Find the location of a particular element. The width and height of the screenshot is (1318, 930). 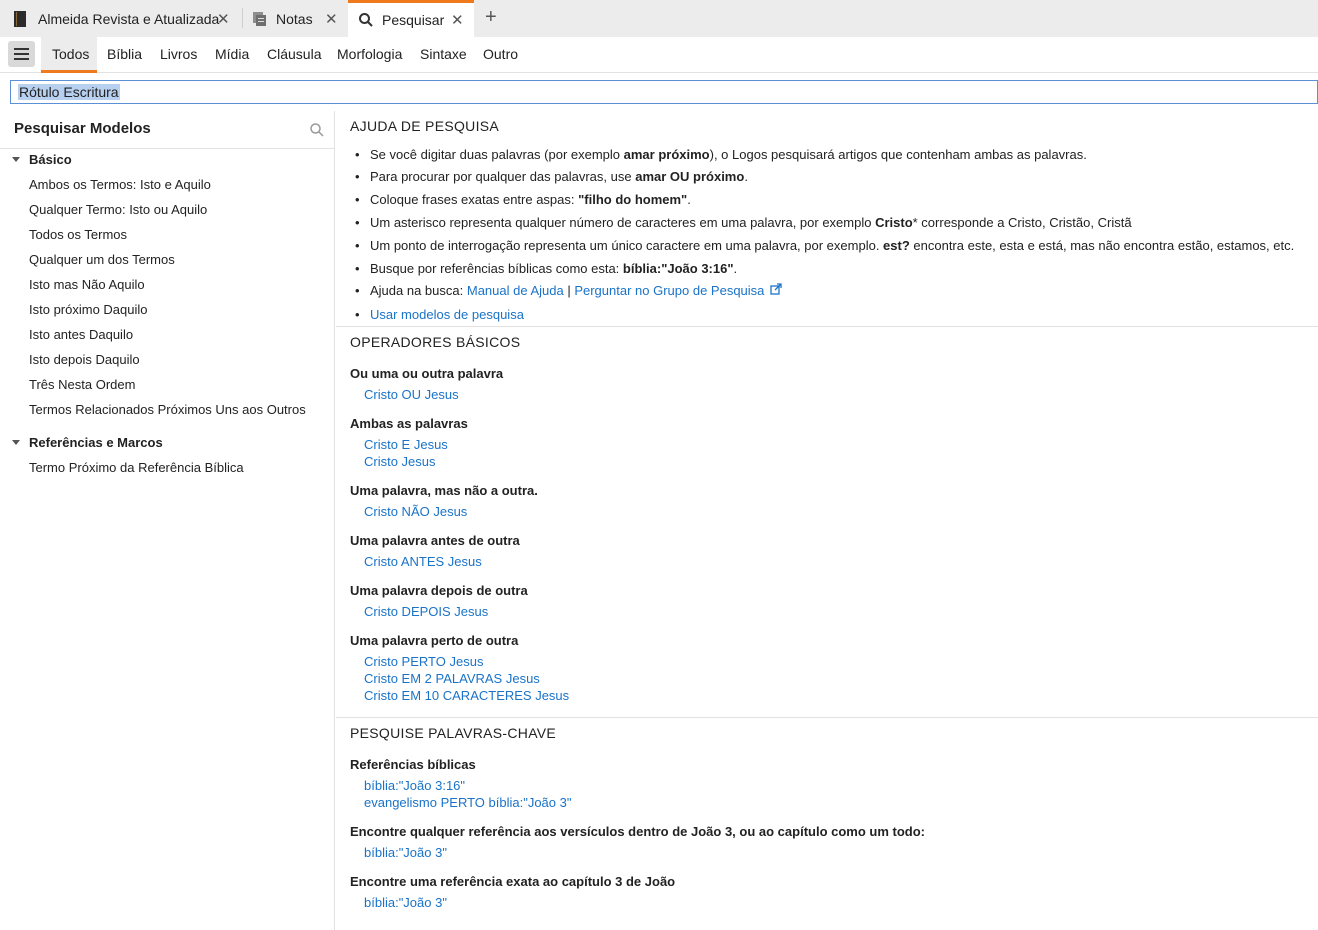

template-item: Termo Próximo da Referência Bíblica is located at coordinates (136, 467).